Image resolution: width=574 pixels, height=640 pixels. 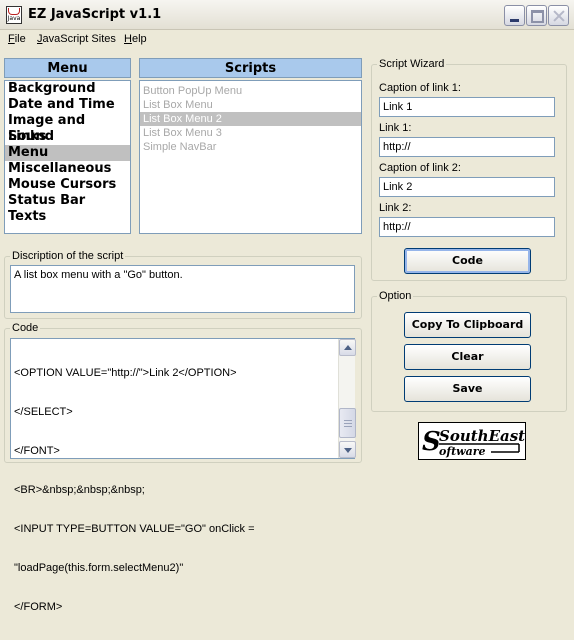 I want to click on maximize-button, so click(x=536, y=15).